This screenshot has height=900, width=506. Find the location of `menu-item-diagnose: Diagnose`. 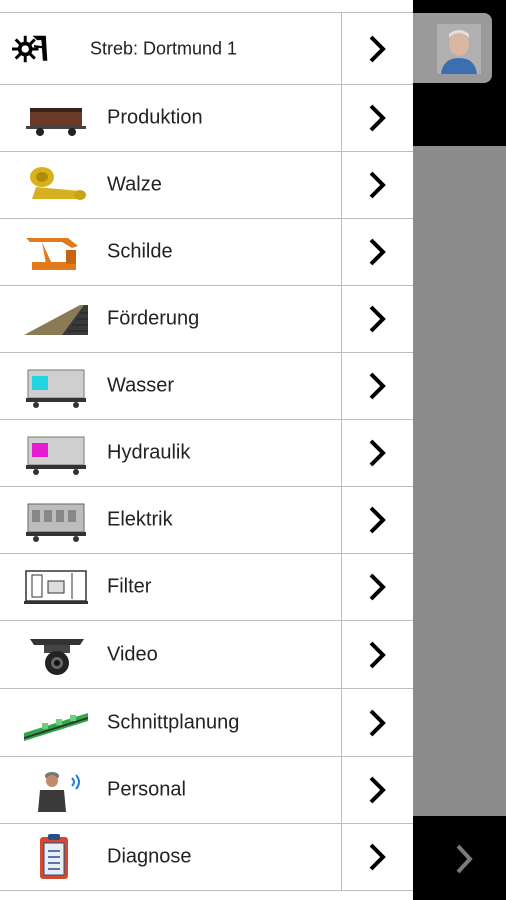

menu-item-diagnose: Diagnose is located at coordinates (206, 857).